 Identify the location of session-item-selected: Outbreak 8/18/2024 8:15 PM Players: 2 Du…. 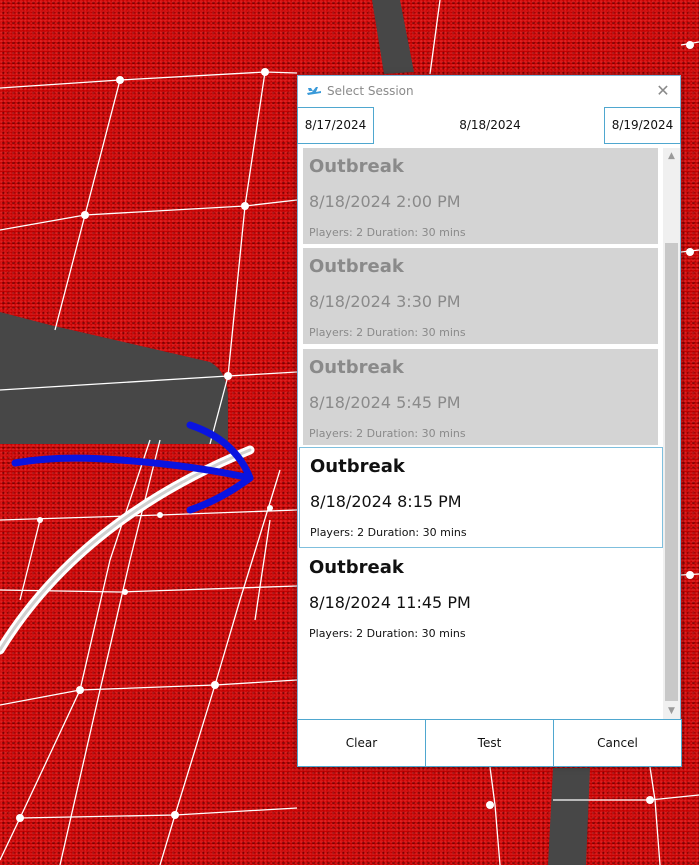
(481, 497).